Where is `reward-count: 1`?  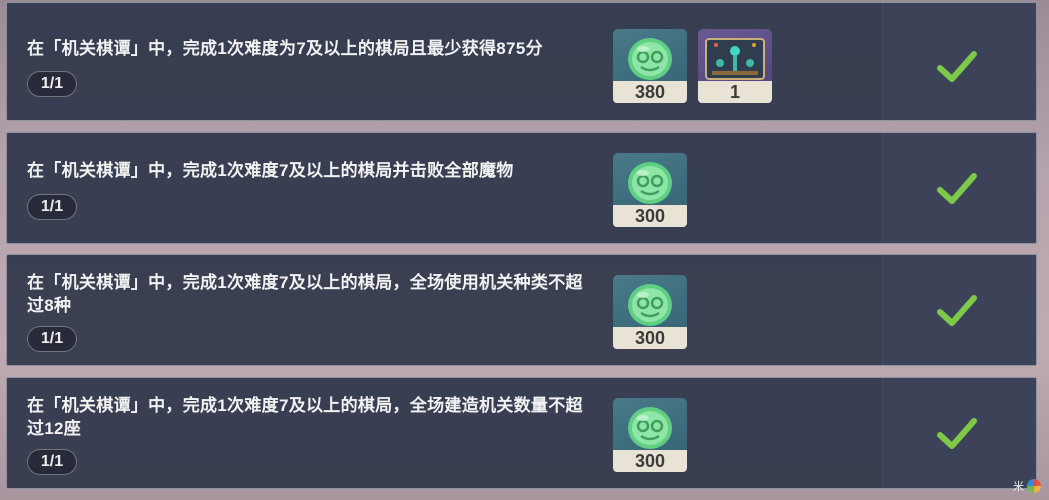 reward-count: 1 is located at coordinates (735, 92).